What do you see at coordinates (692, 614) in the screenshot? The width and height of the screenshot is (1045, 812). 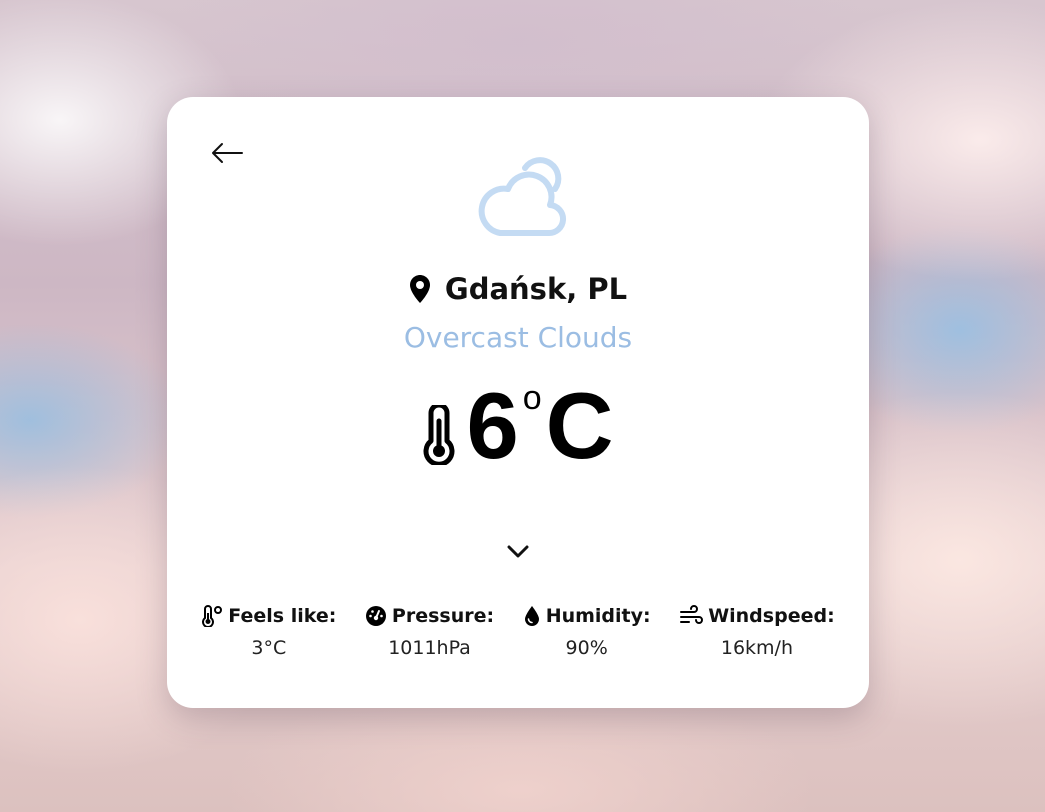 I see `wind-icon` at bounding box center [692, 614].